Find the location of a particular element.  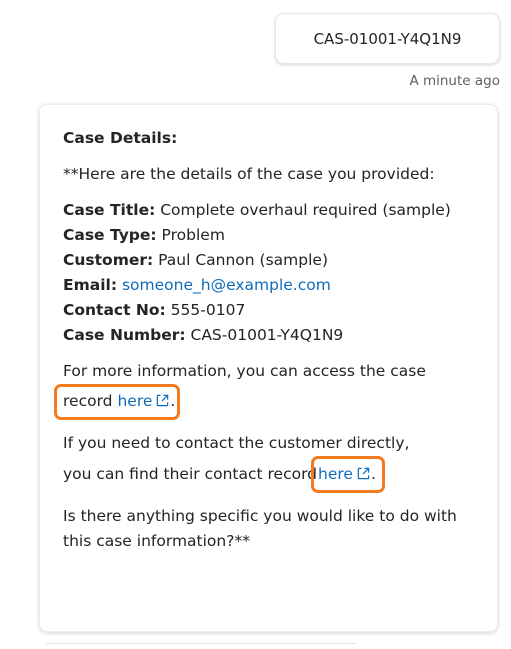

field-value: Complete overhaul required (sample) is located at coordinates (303, 210).